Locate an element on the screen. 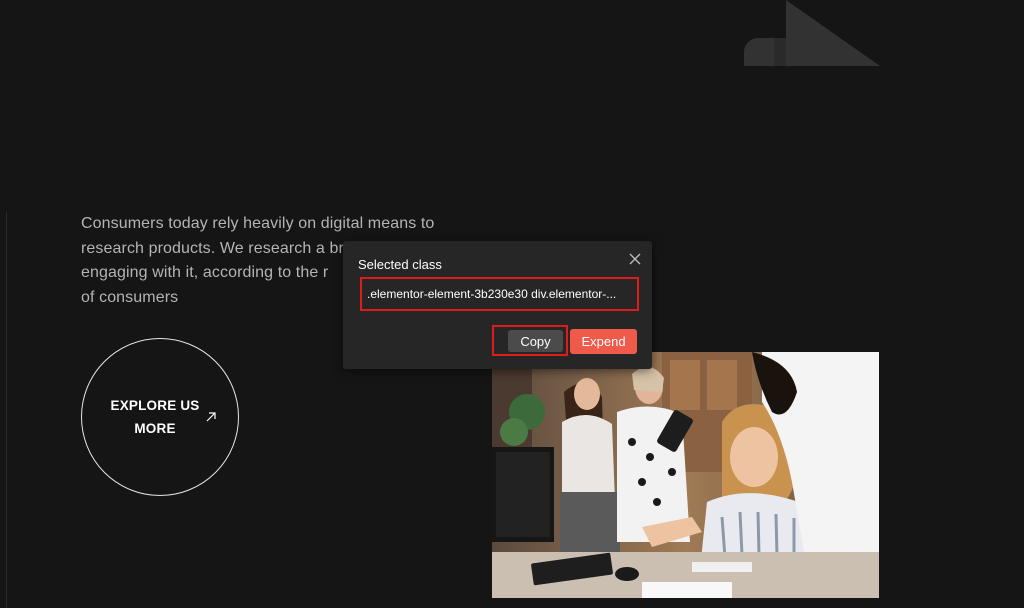 The image size is (1024, 608). arrow-up-right-icon is located at coordinates (211, 417).